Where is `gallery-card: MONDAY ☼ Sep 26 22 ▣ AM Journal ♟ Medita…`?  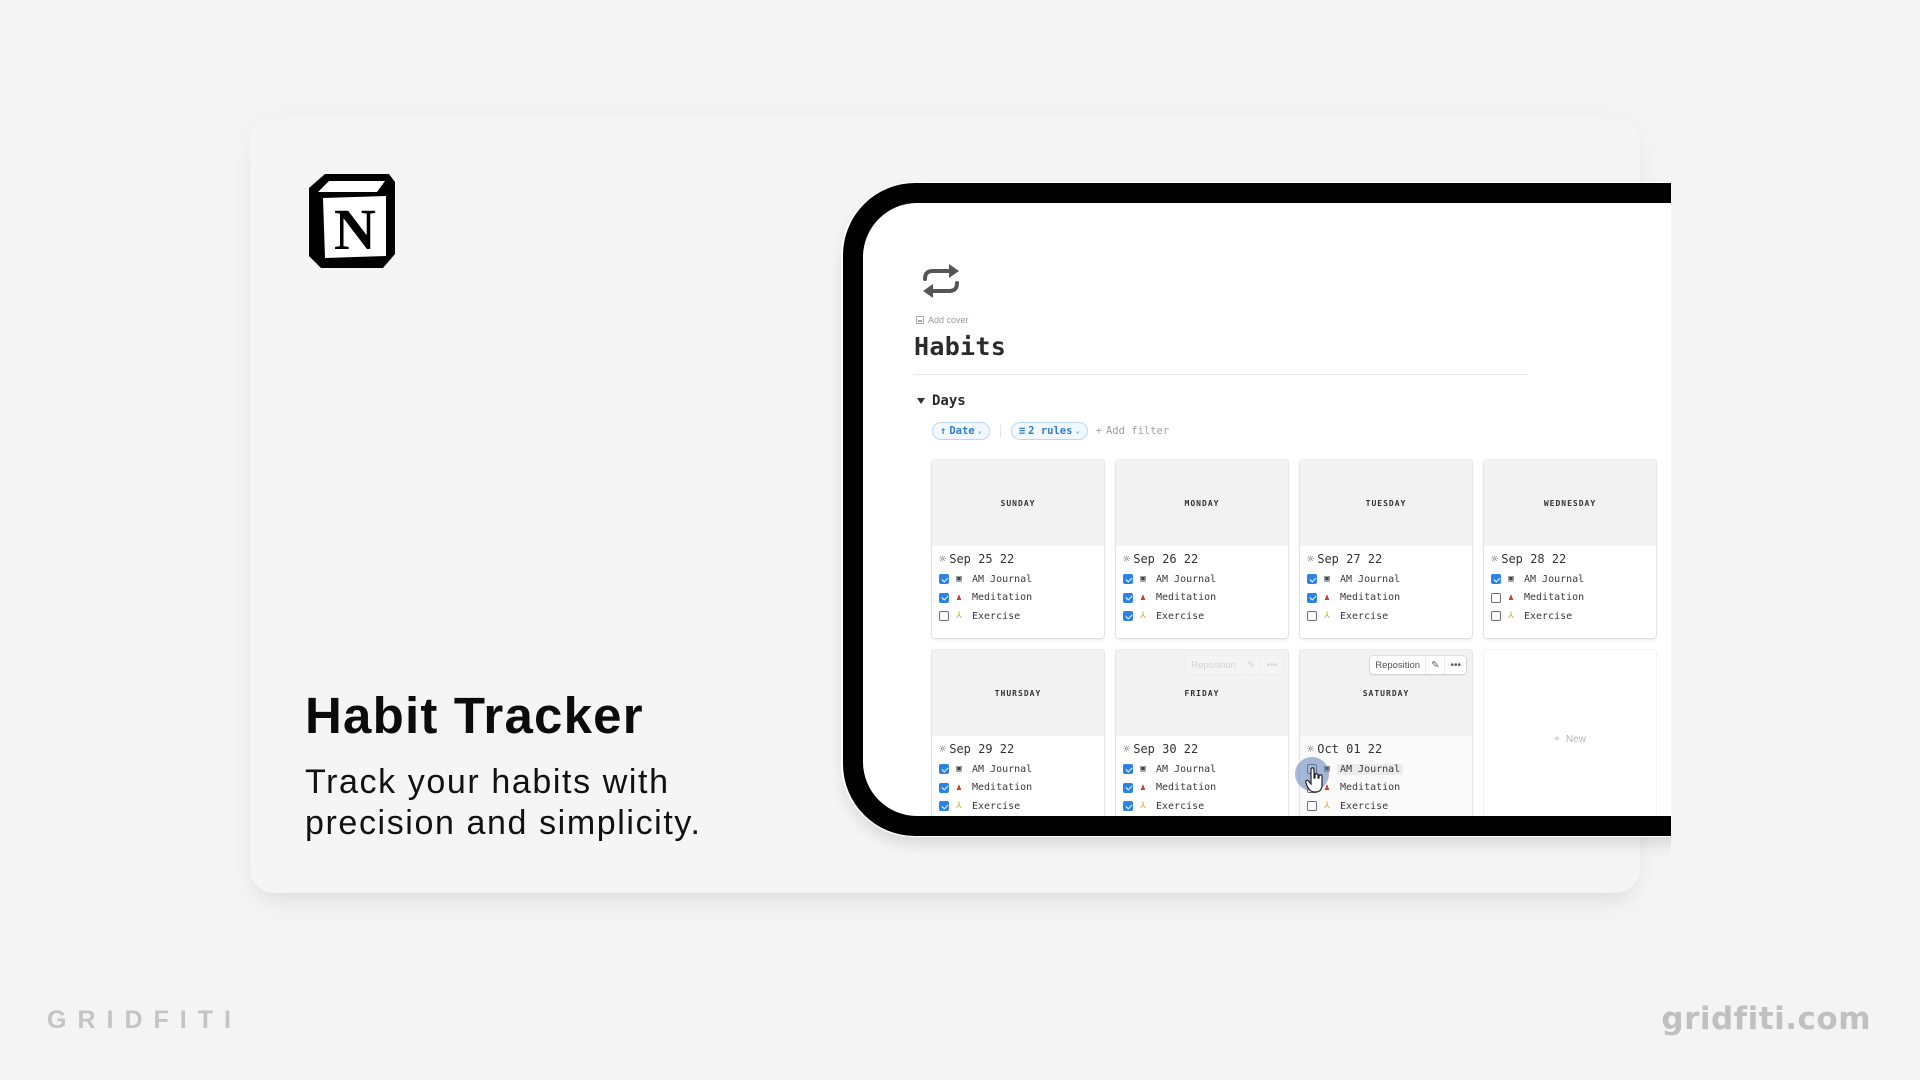 gallery-card: MONDAY ☼ Sep 26 22 ▣ AM Journal ♟ Medita… is located at coordinates (1202, 549).